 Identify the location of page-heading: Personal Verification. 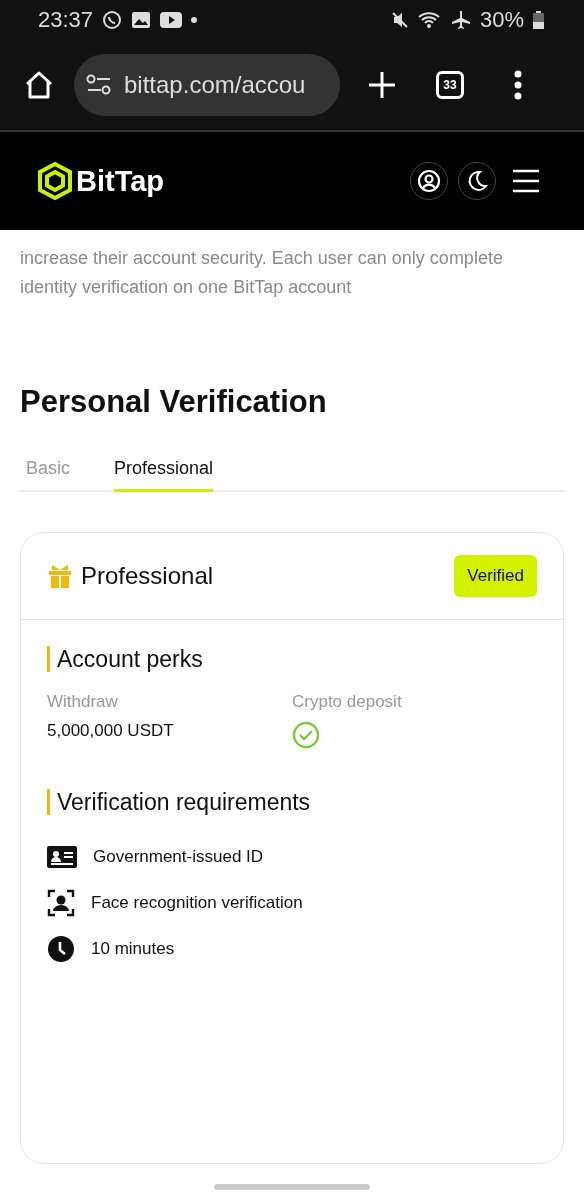
(174, 402).